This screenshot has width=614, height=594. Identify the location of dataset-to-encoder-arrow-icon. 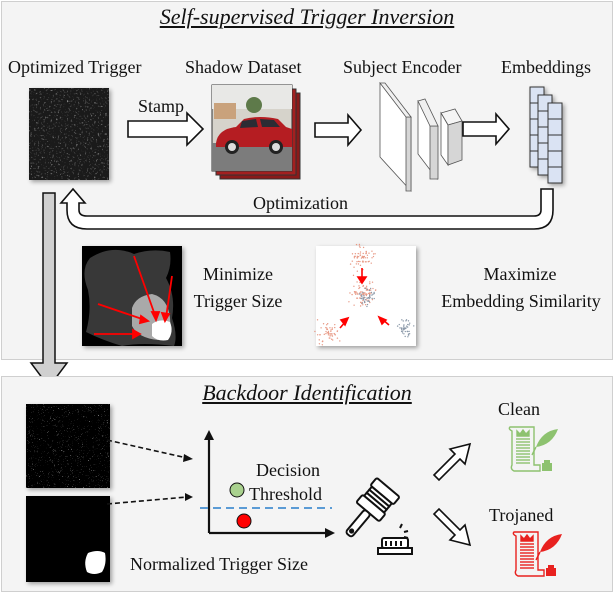
(338, 130).